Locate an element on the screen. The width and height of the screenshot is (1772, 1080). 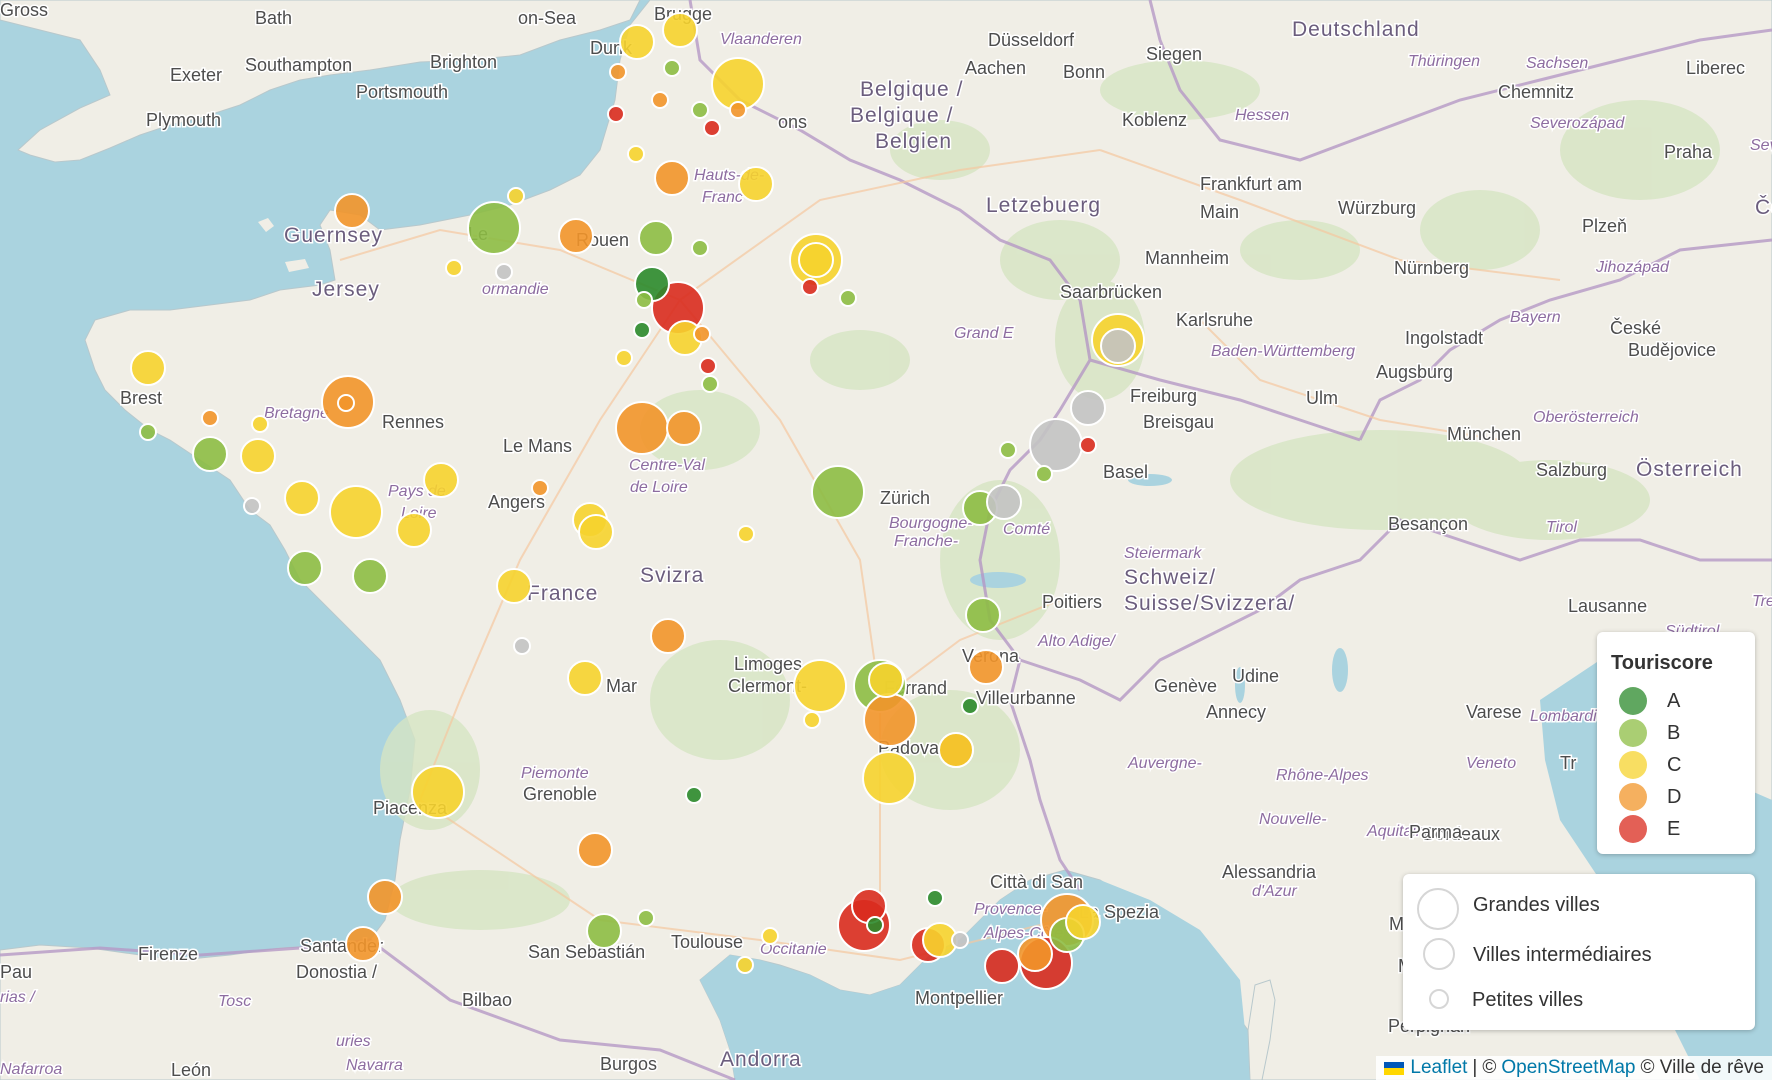
map-label: Sever is located at coordinates (1761, 145).